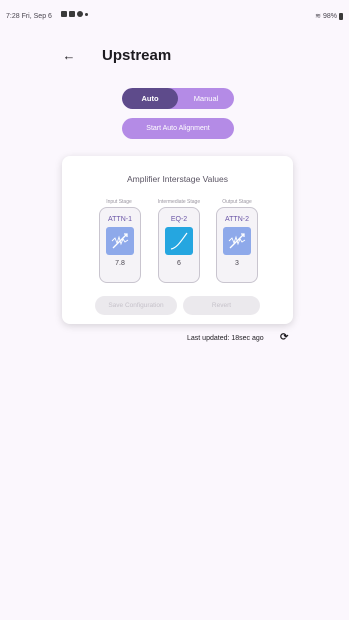  I want to click on battery-icon, so click(341, 16).